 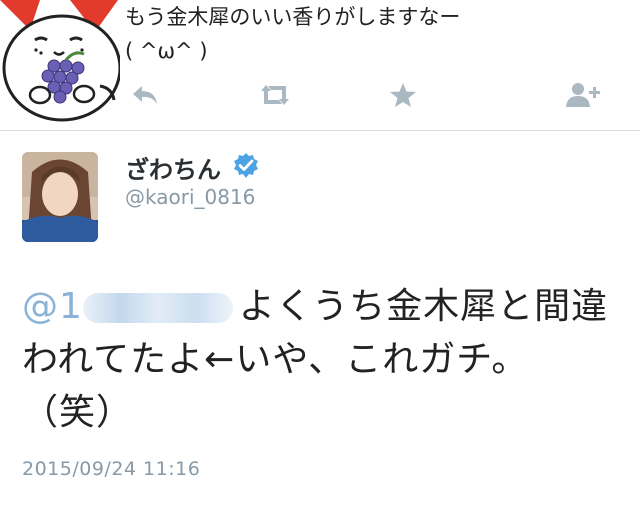 What do you see at coordinates (52, 306) in the screenshot?
I see `mention-link: @1` at bounding box center [52, 306].